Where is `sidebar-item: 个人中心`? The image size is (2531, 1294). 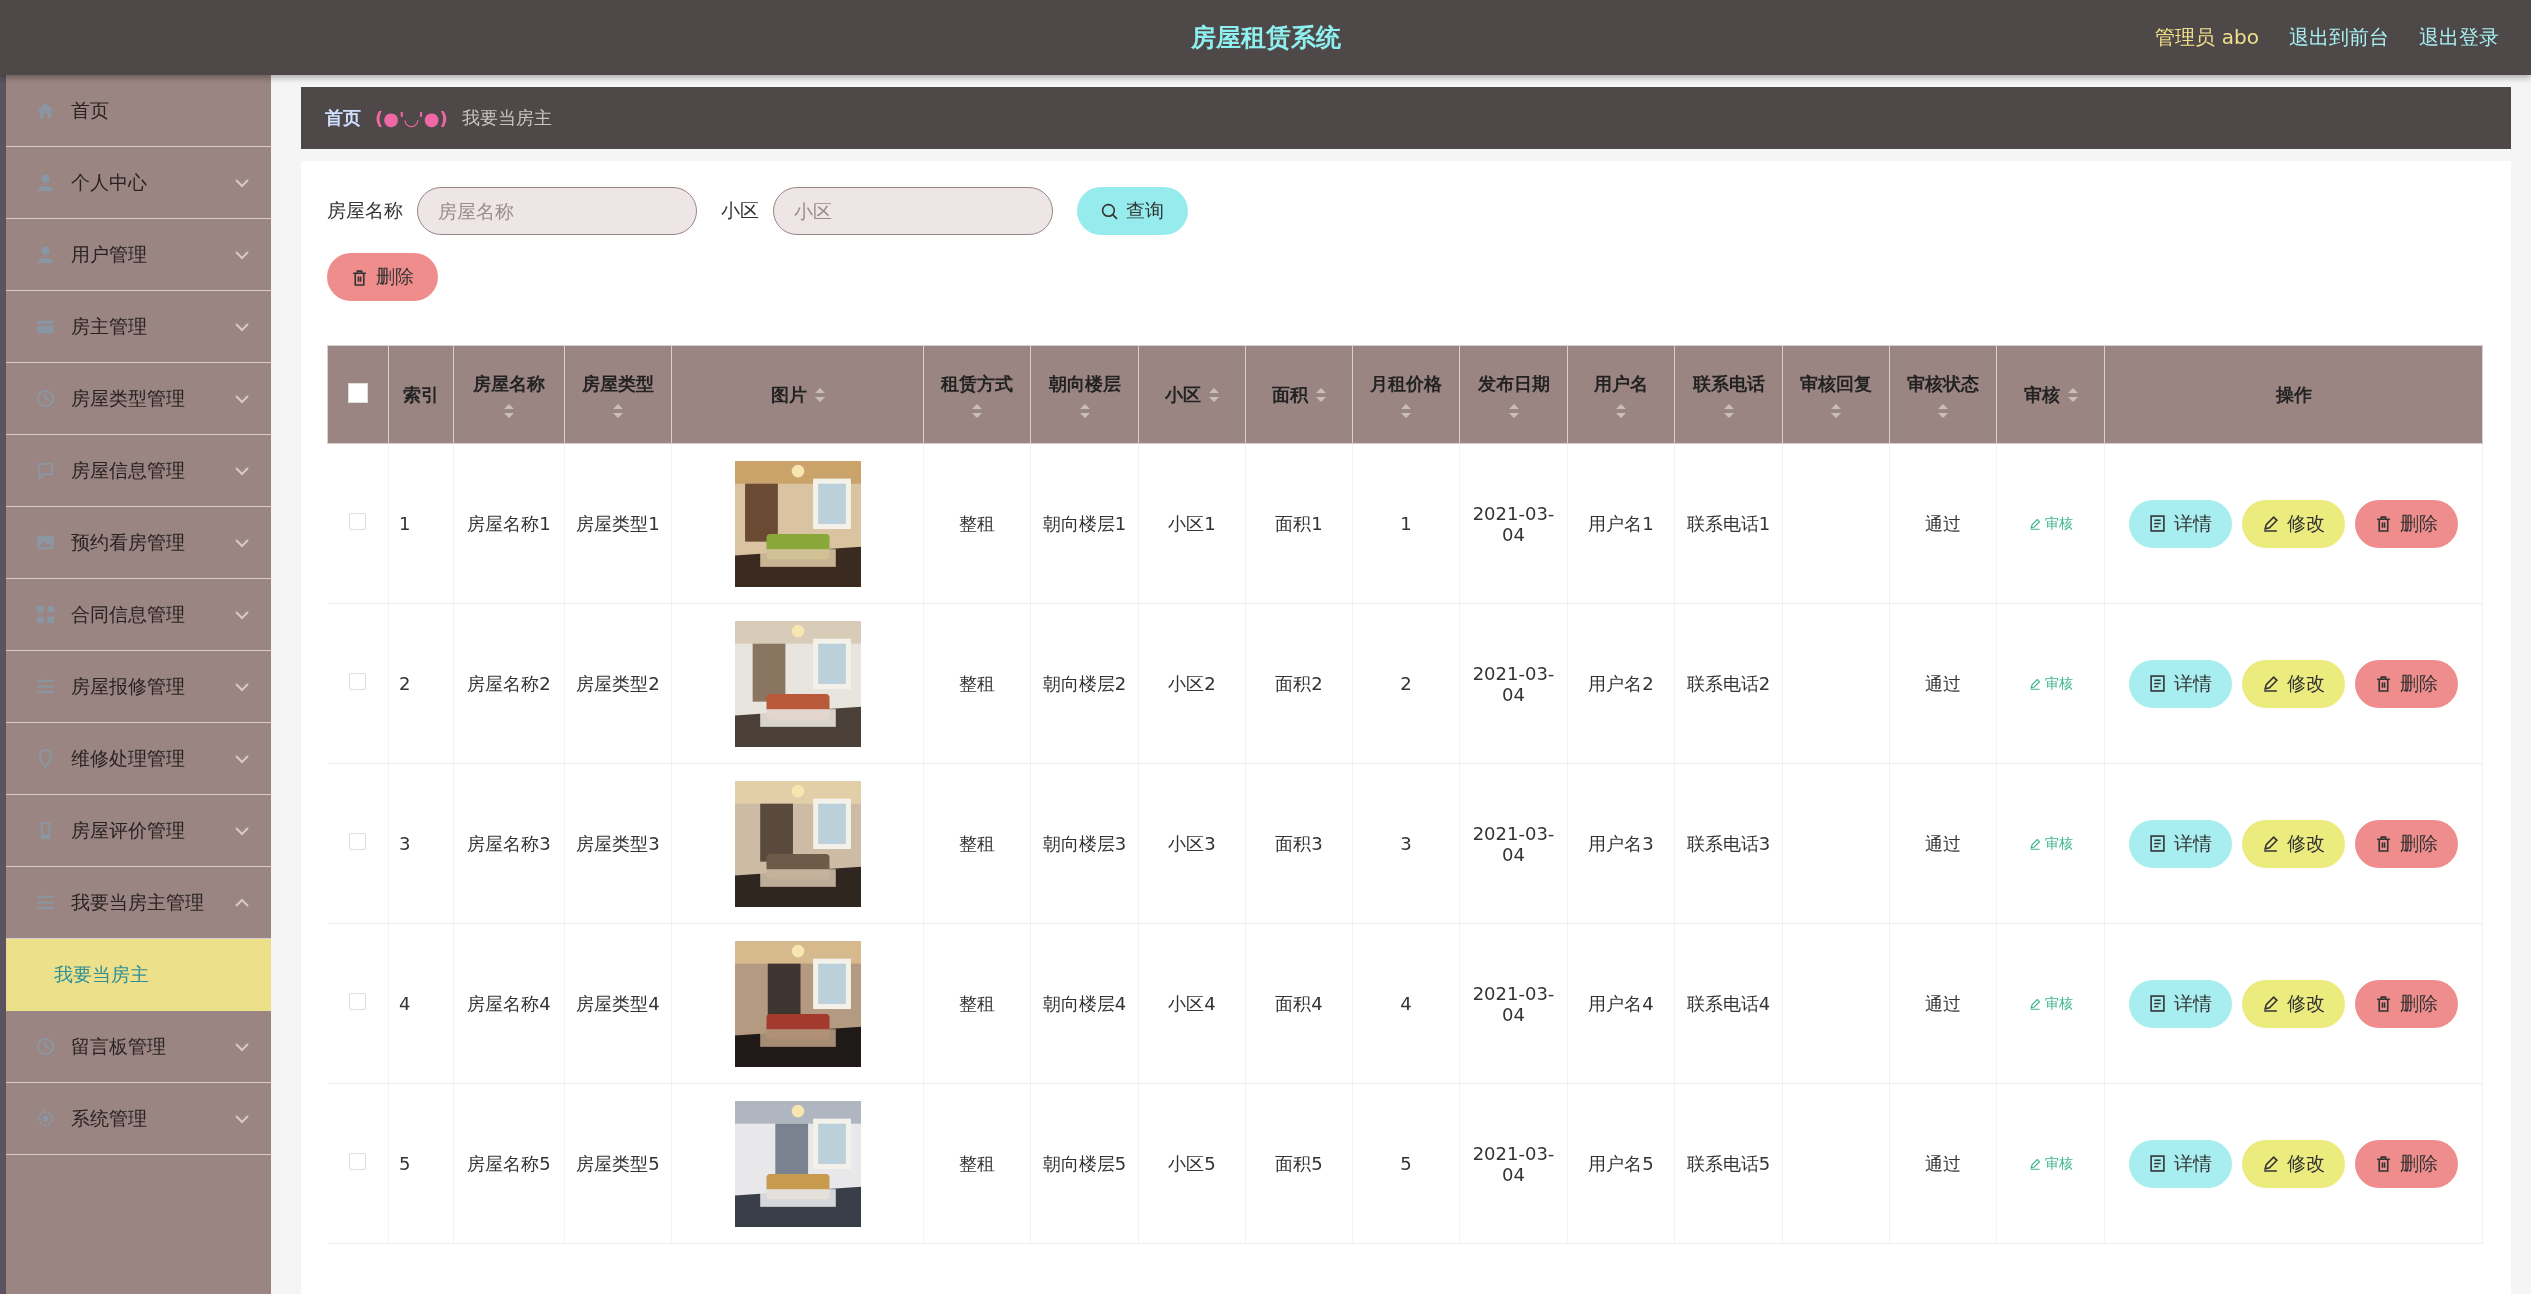
sidebar-item: 个人中心 is located at coordinates (138, 183).